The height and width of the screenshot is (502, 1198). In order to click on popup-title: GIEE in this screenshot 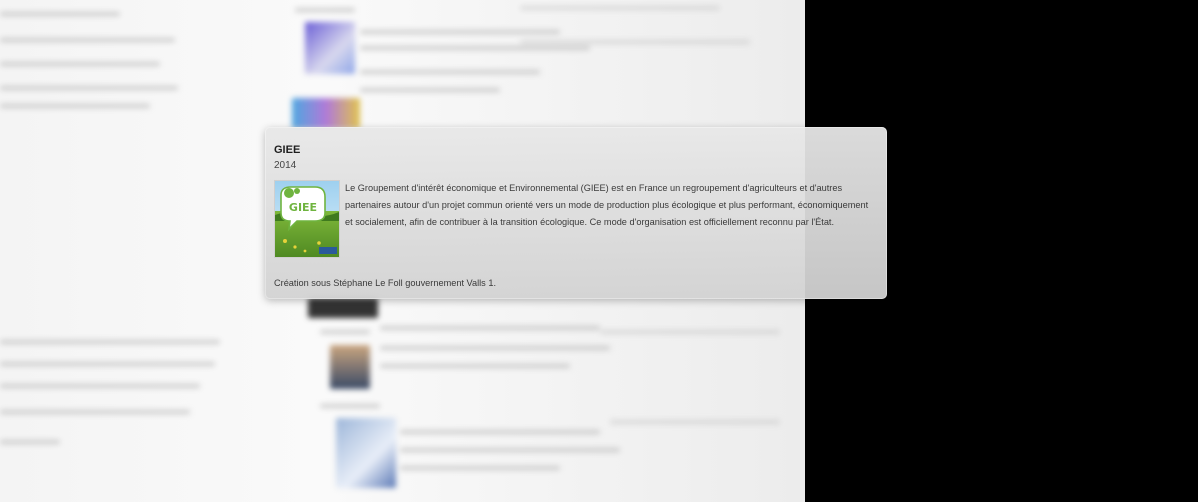, I will do `click(287, 150)`.